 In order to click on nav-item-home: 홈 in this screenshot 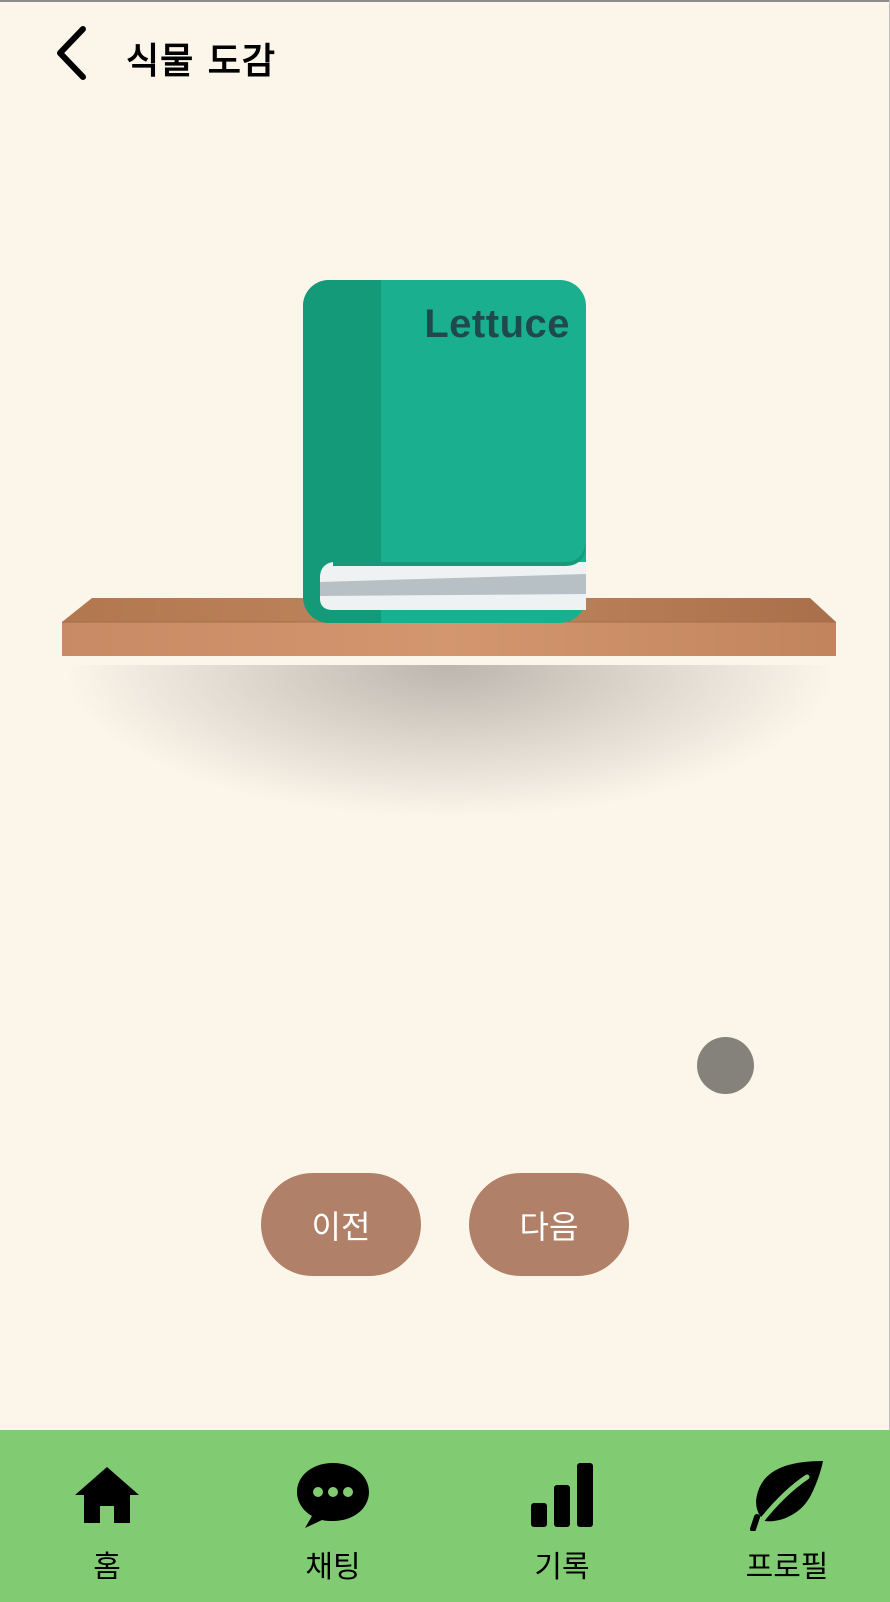, I will do `click(107, 1516)`.